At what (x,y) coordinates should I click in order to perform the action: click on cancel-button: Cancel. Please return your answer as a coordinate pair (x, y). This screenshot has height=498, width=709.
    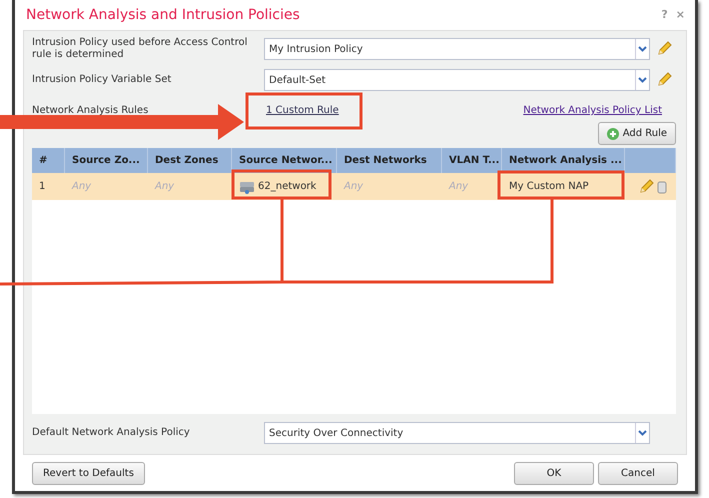
    Looking at the image, I should click on (638, 473).